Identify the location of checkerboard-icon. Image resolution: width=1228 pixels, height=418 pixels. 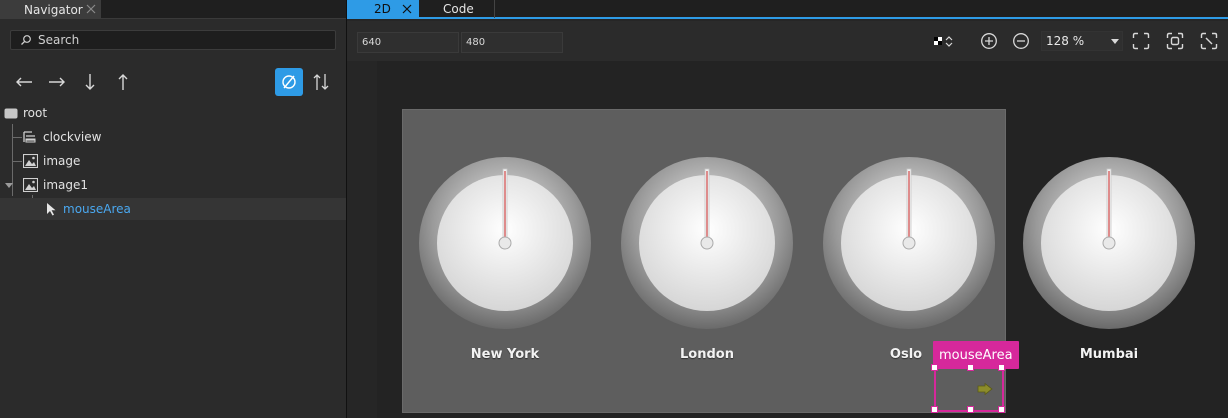
(943, 41).